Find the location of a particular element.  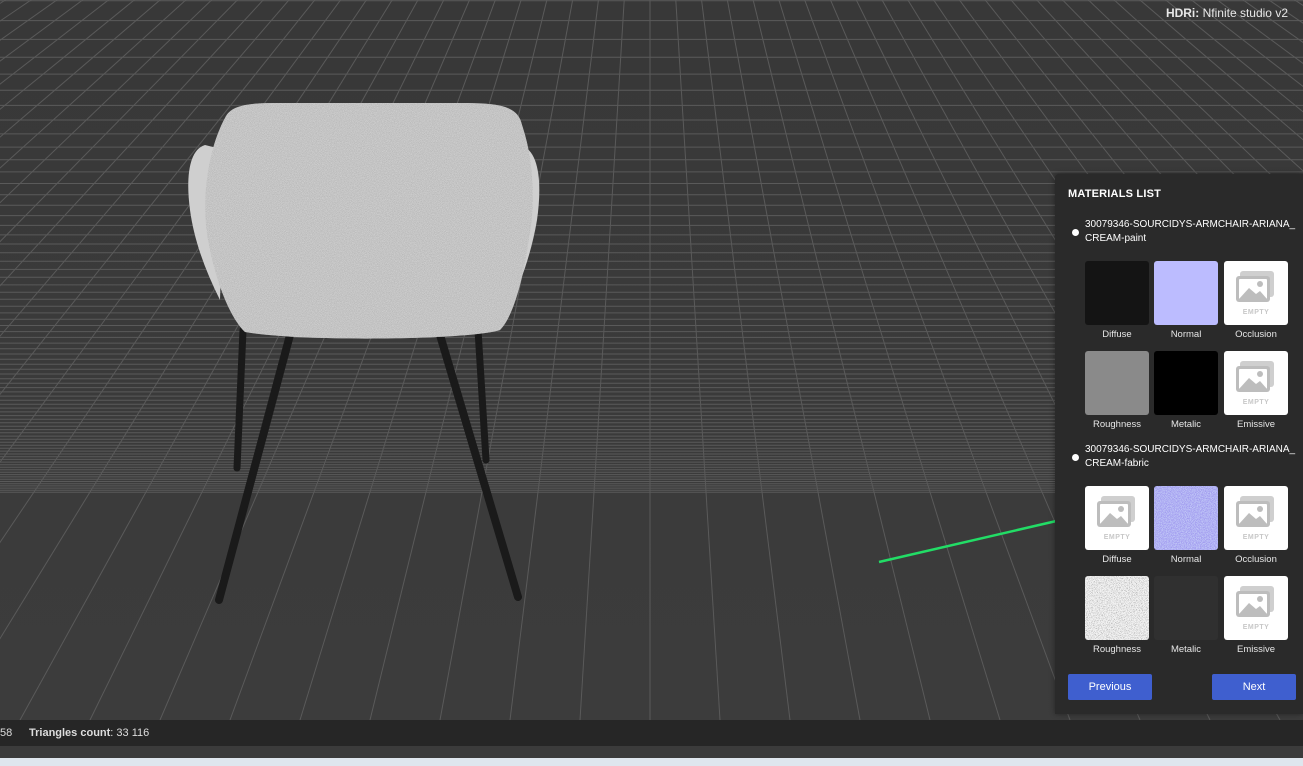

texture-slot-diffuse: EMPTY Diffuse is located at coordinates (1117, 525).